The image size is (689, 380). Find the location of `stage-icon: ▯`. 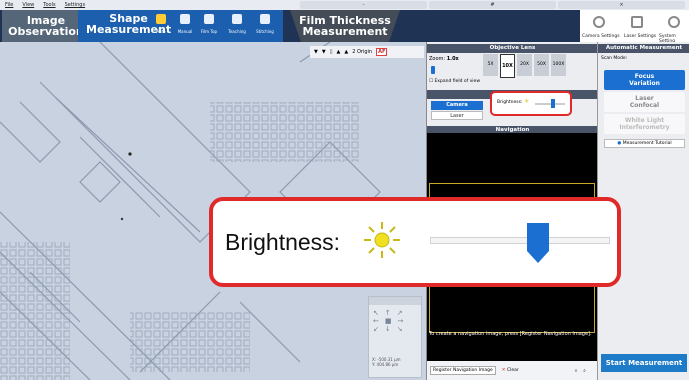

stage-icon: ▯ is located at coordinates (331, 52).